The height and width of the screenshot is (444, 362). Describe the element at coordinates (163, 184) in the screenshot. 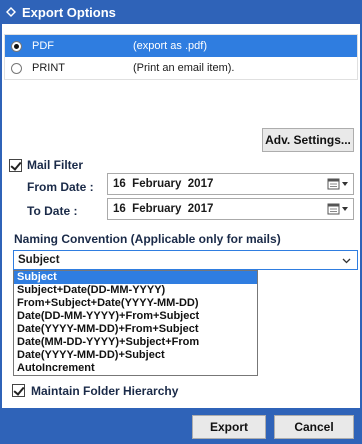

I see `from-date-value: 16 February 2017` at that location.